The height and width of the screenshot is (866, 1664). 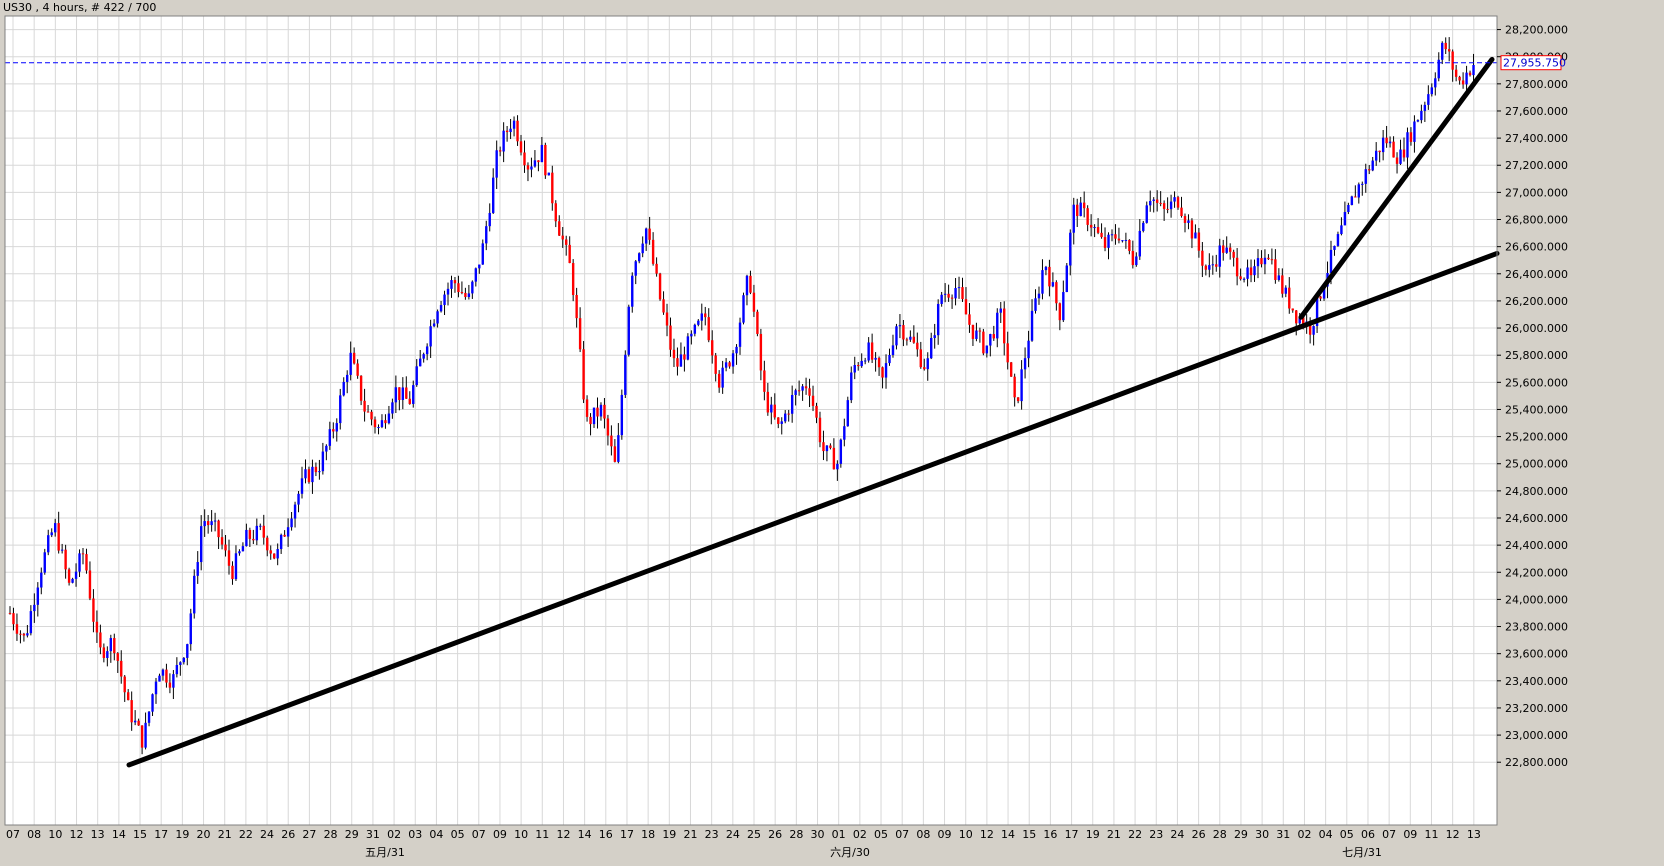 What do you see at coordinates (119, 834) in the screenshot?
I see `x-tick-label: 14` at bounding box center [119, 834].